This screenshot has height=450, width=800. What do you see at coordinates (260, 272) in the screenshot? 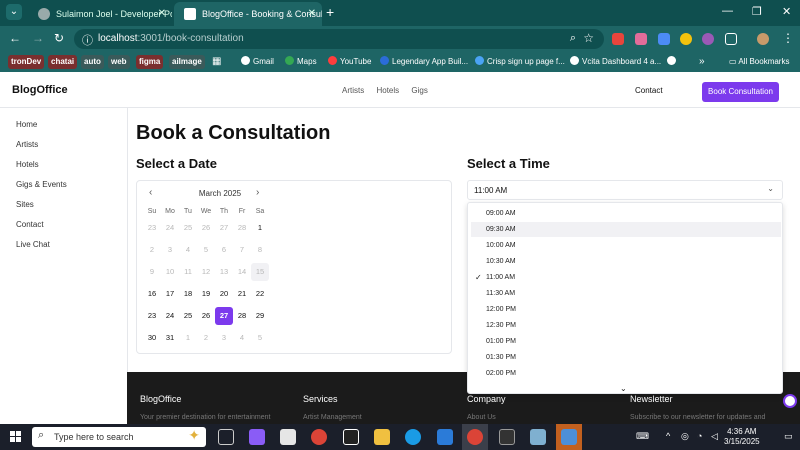
I see `calendar-day: 15` at bounding box center [260, 272].